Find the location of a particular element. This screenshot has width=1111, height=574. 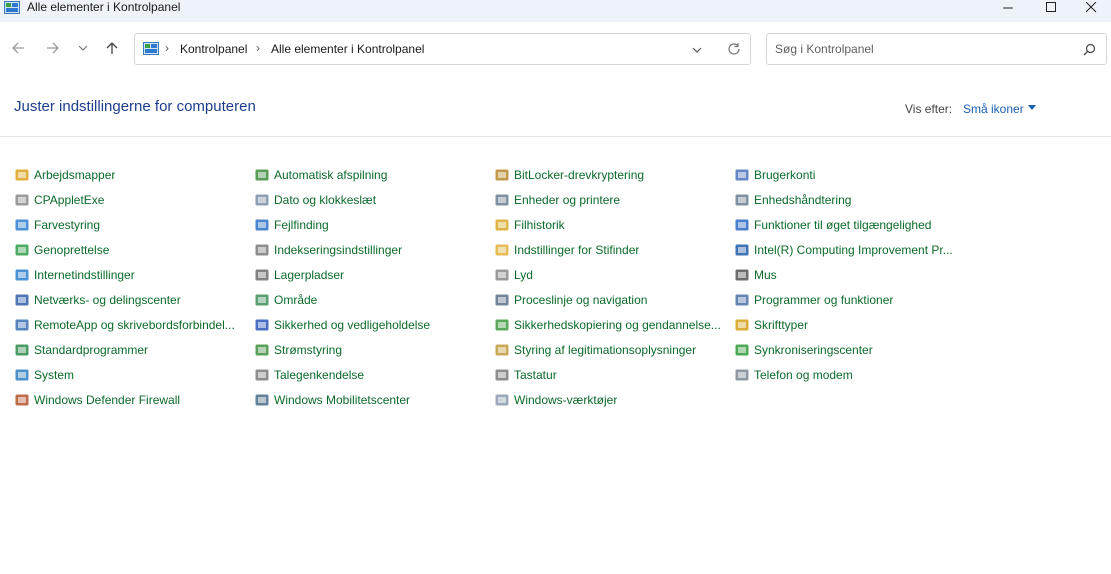

control-panel-item: Filhistorik is located at coordinates (611, 224).